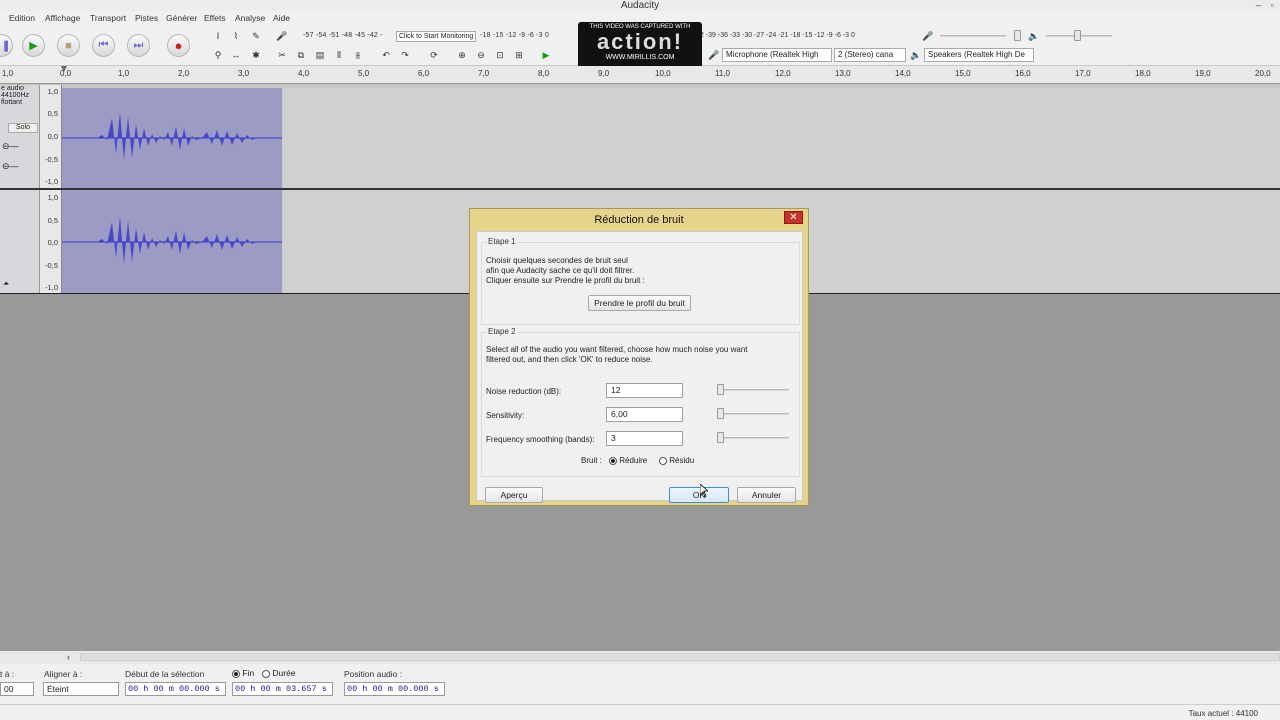  What do you see at coordinates (7, 674) in the screenshot?
I see `project-rate-label: t à :` at bounding box center [7, 674].